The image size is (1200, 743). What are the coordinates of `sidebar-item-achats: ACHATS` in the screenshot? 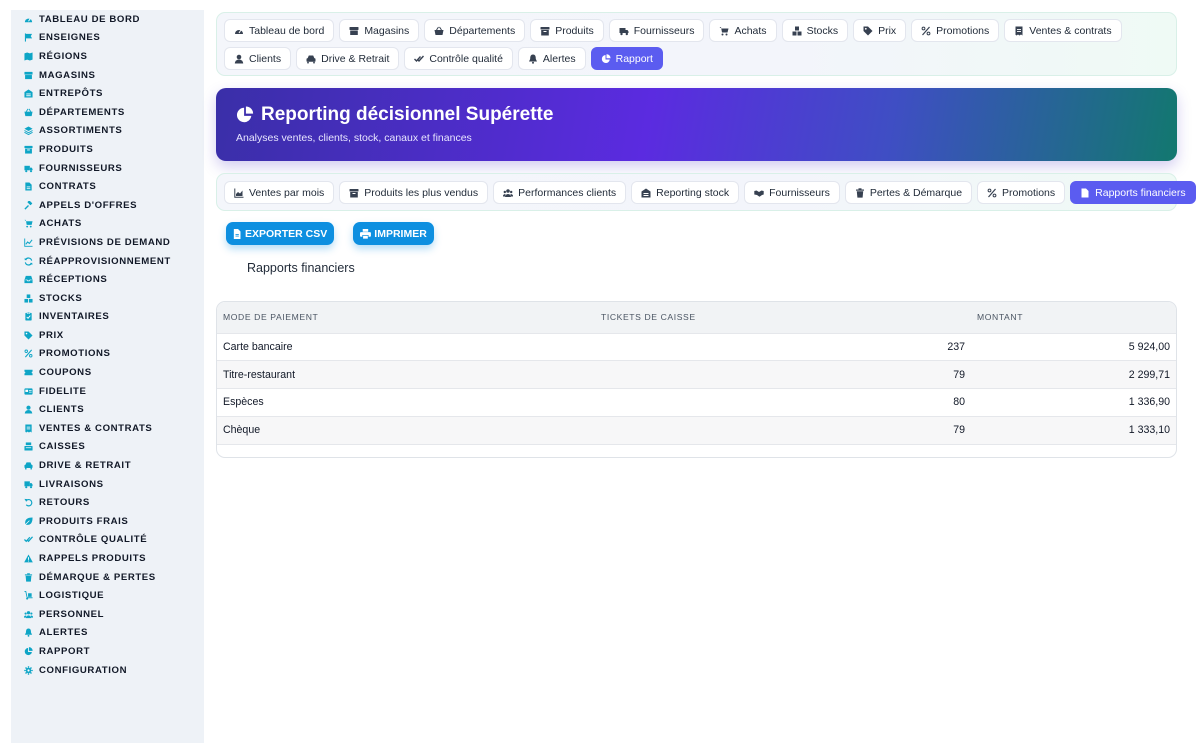 It's located at (107, 224).